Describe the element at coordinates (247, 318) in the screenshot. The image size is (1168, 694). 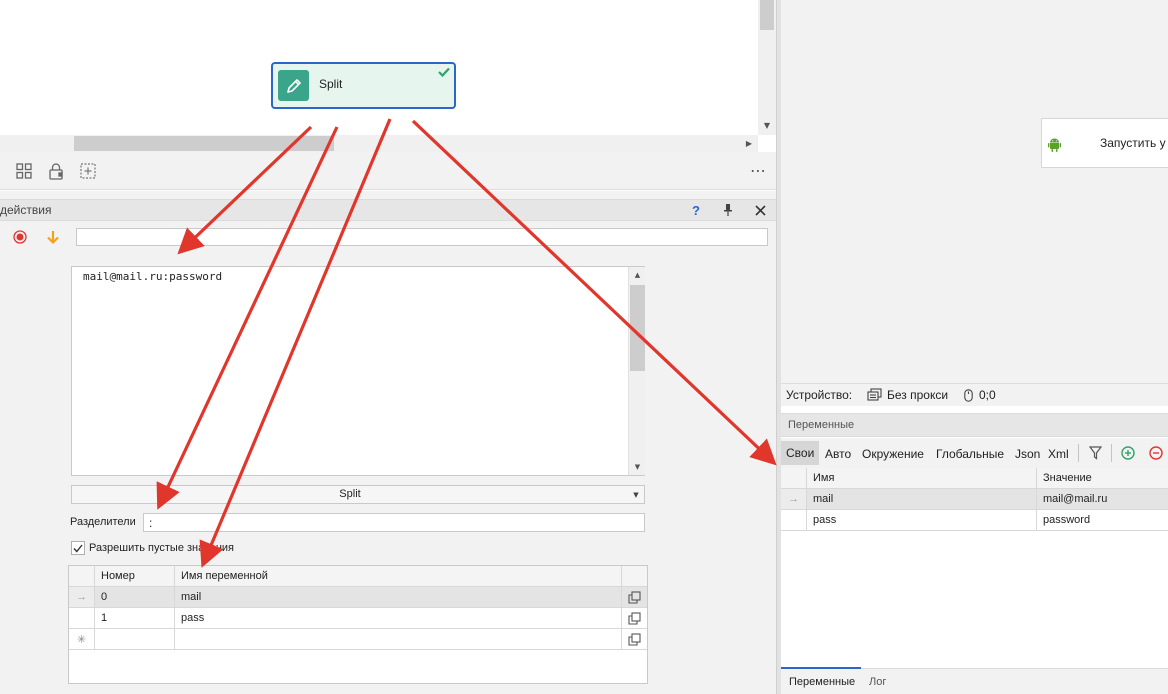
I see `arrow-to-separator` at that location.